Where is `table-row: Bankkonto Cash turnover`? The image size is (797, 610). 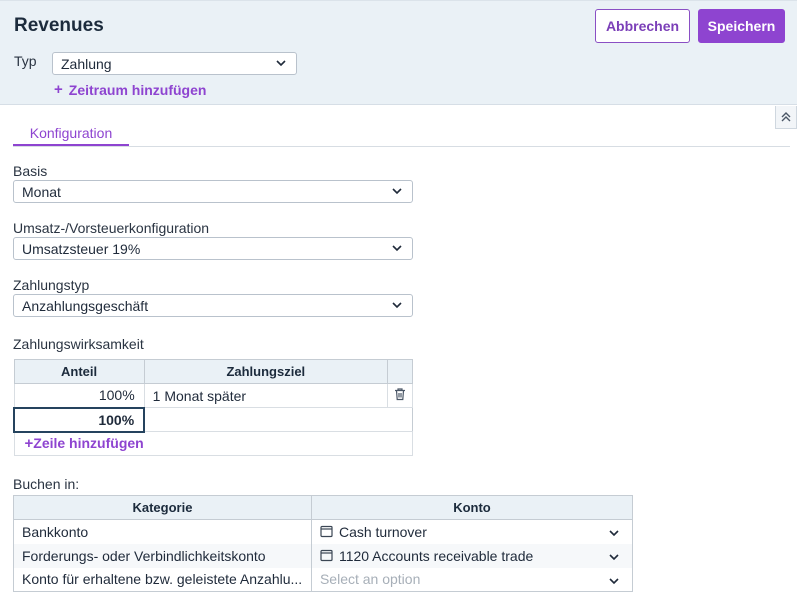 table-row: Bankkonto Cash turnover is located at coordinates (323, 531).